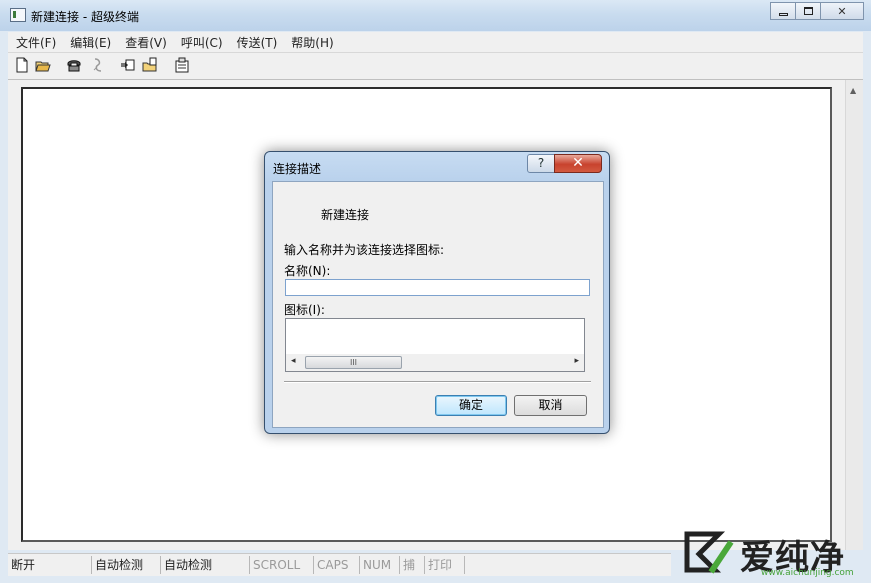  I want to click on status-print: 打印, so click(445, 565).